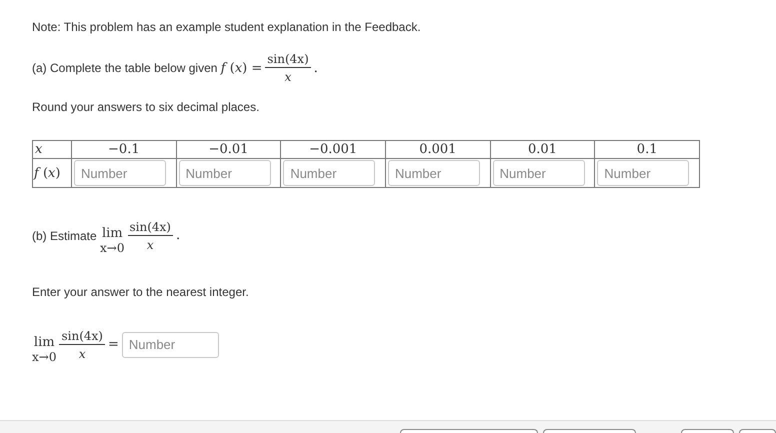 The height and width of the screenshot is (433, 776). Describe the element at coordinates (125, 68) in the screenshot. I see `question-text: (a) Complete the table below given` at that location.